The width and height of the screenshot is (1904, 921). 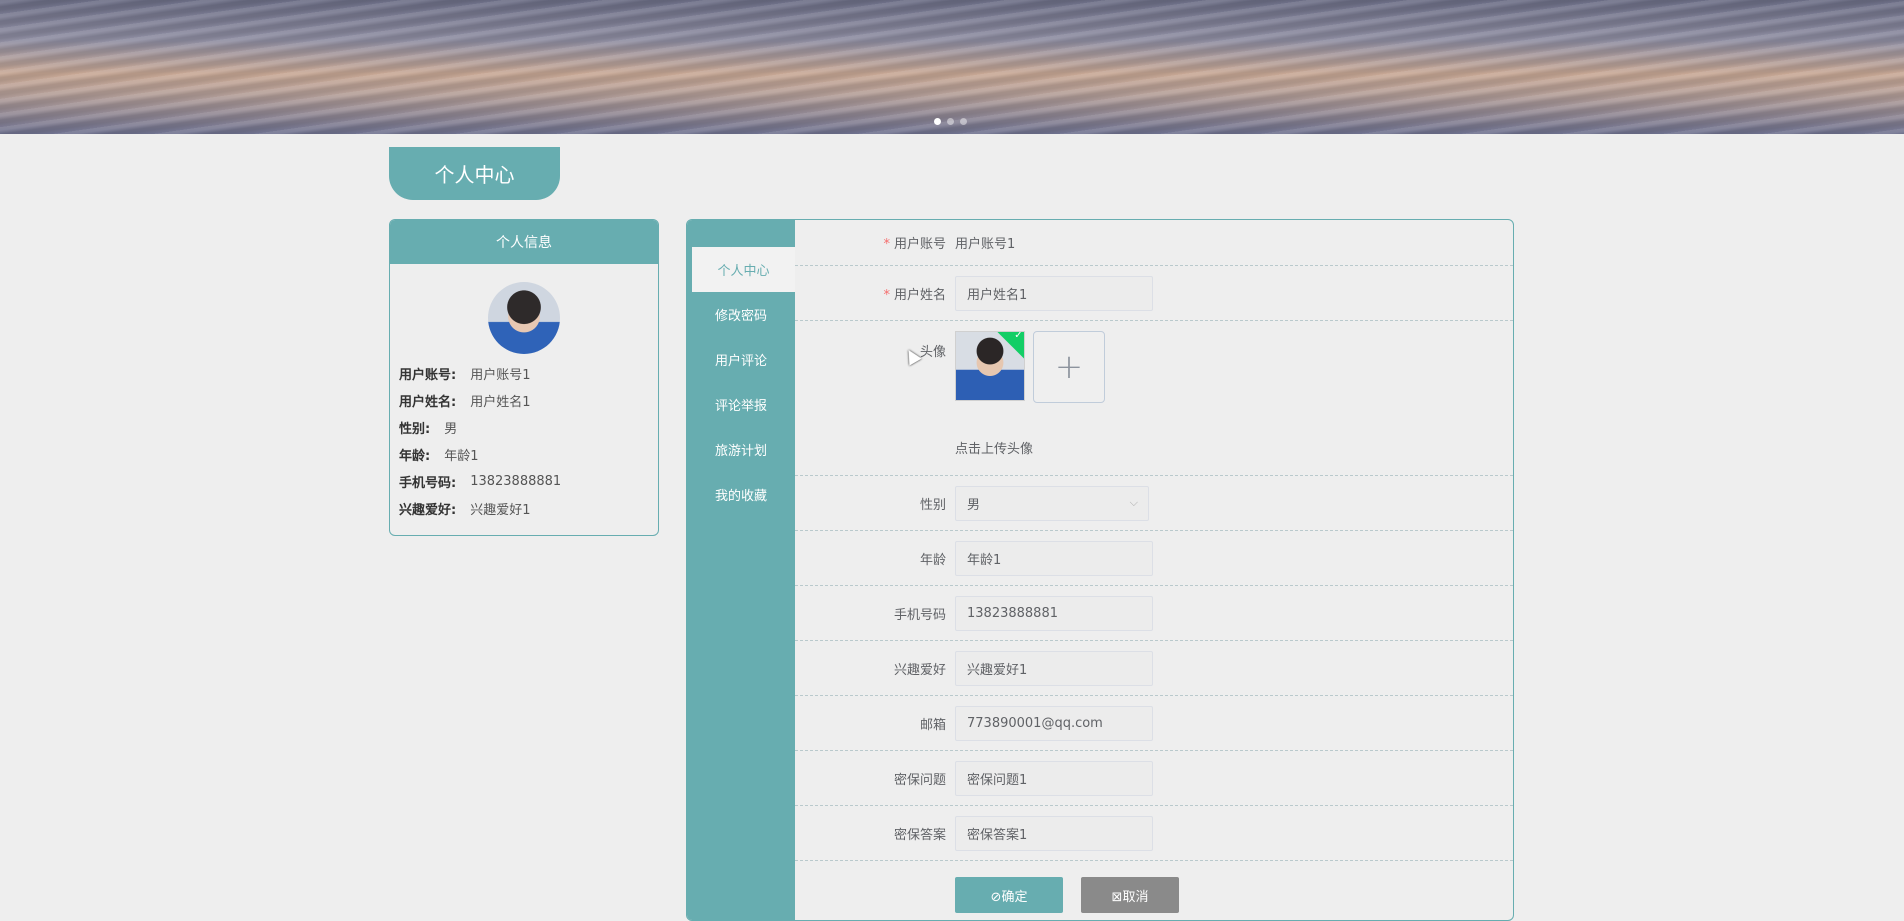 What do you see at coordinates (1054, 668) in the screenshot?
I see `hobby-input: 兴趣爱好1` at bounding box center [1054, 668].